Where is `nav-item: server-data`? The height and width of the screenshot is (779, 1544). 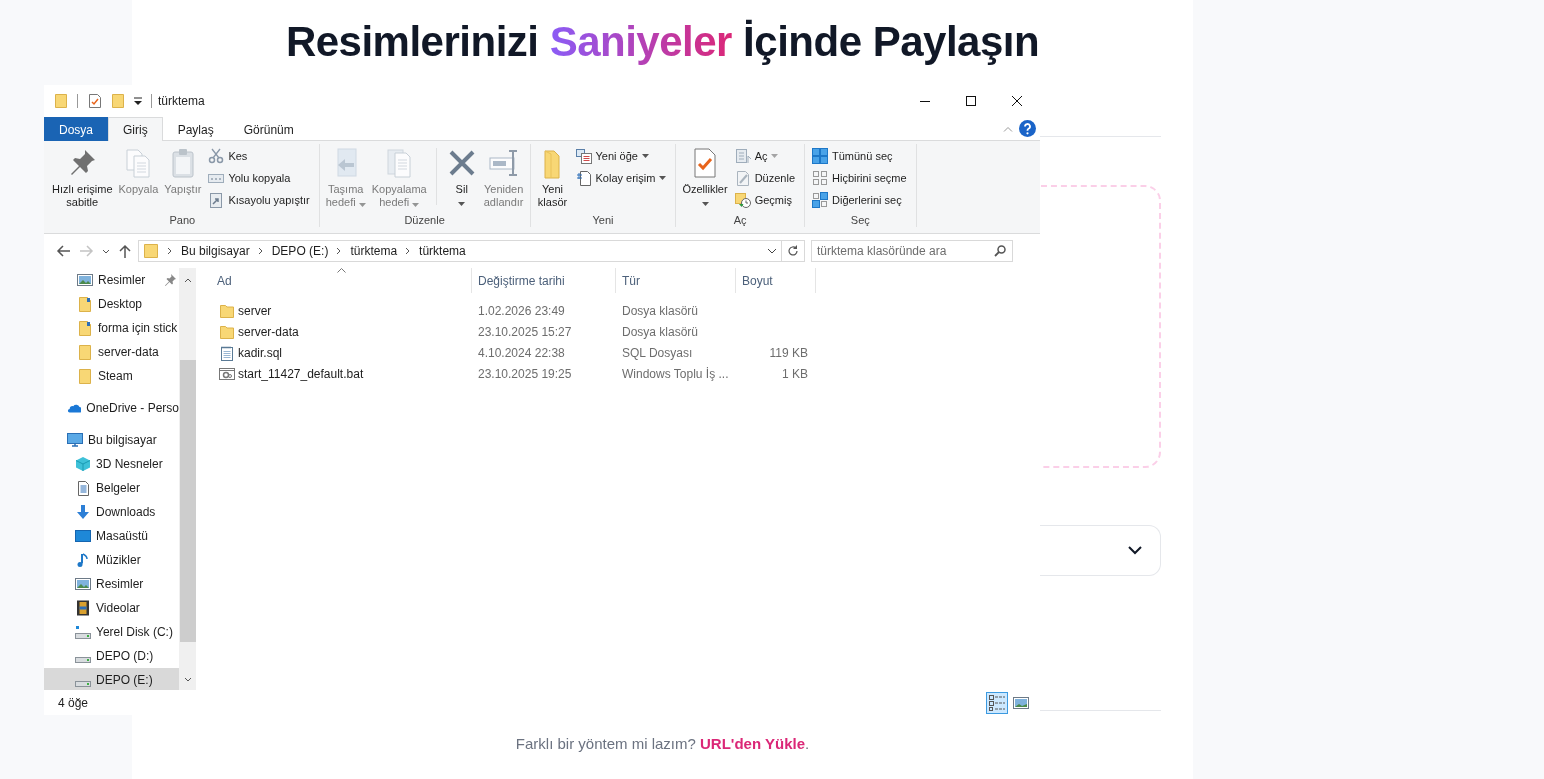 nav-item: server-data is located at coordinates (111, 352).